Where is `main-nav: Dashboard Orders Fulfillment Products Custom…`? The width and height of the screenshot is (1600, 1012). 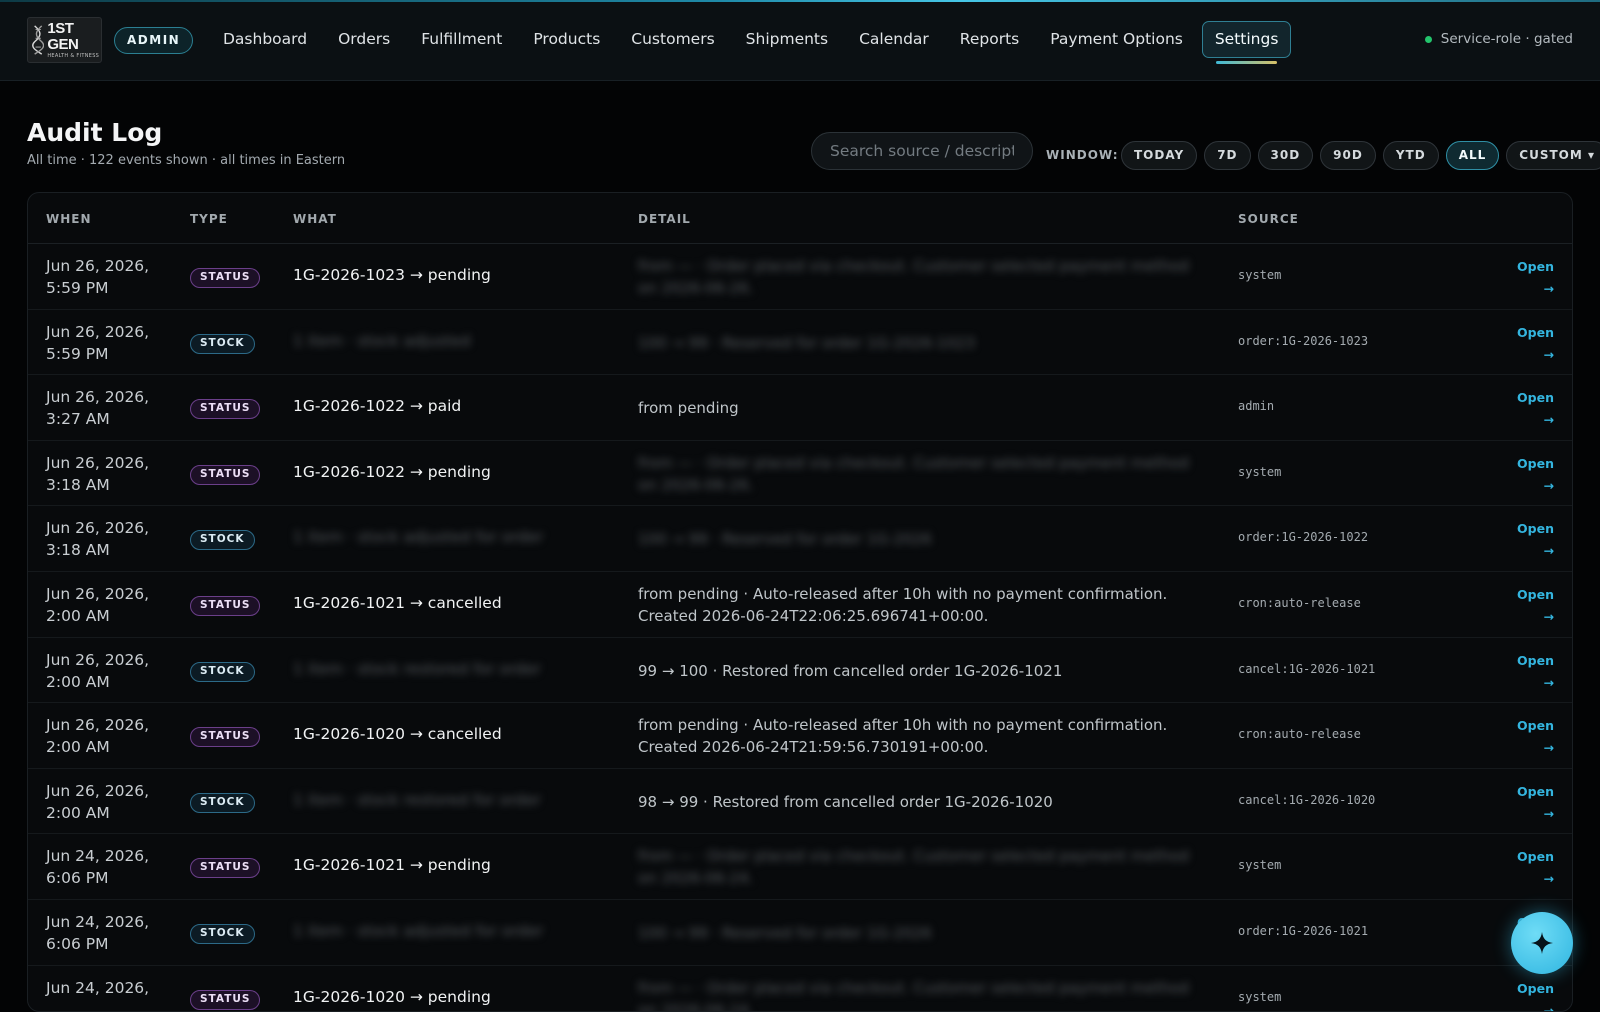 main-nav: Dashboard Orders Fulfillment Products Custom… is located at coordinates (754, 42).